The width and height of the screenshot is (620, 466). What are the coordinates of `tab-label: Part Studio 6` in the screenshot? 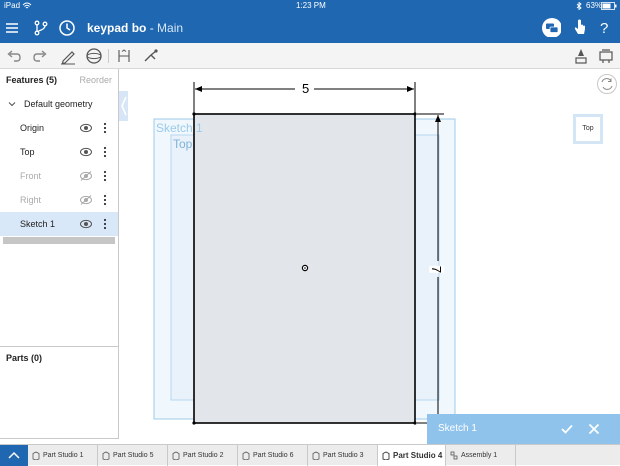 It's located at (273, 455).